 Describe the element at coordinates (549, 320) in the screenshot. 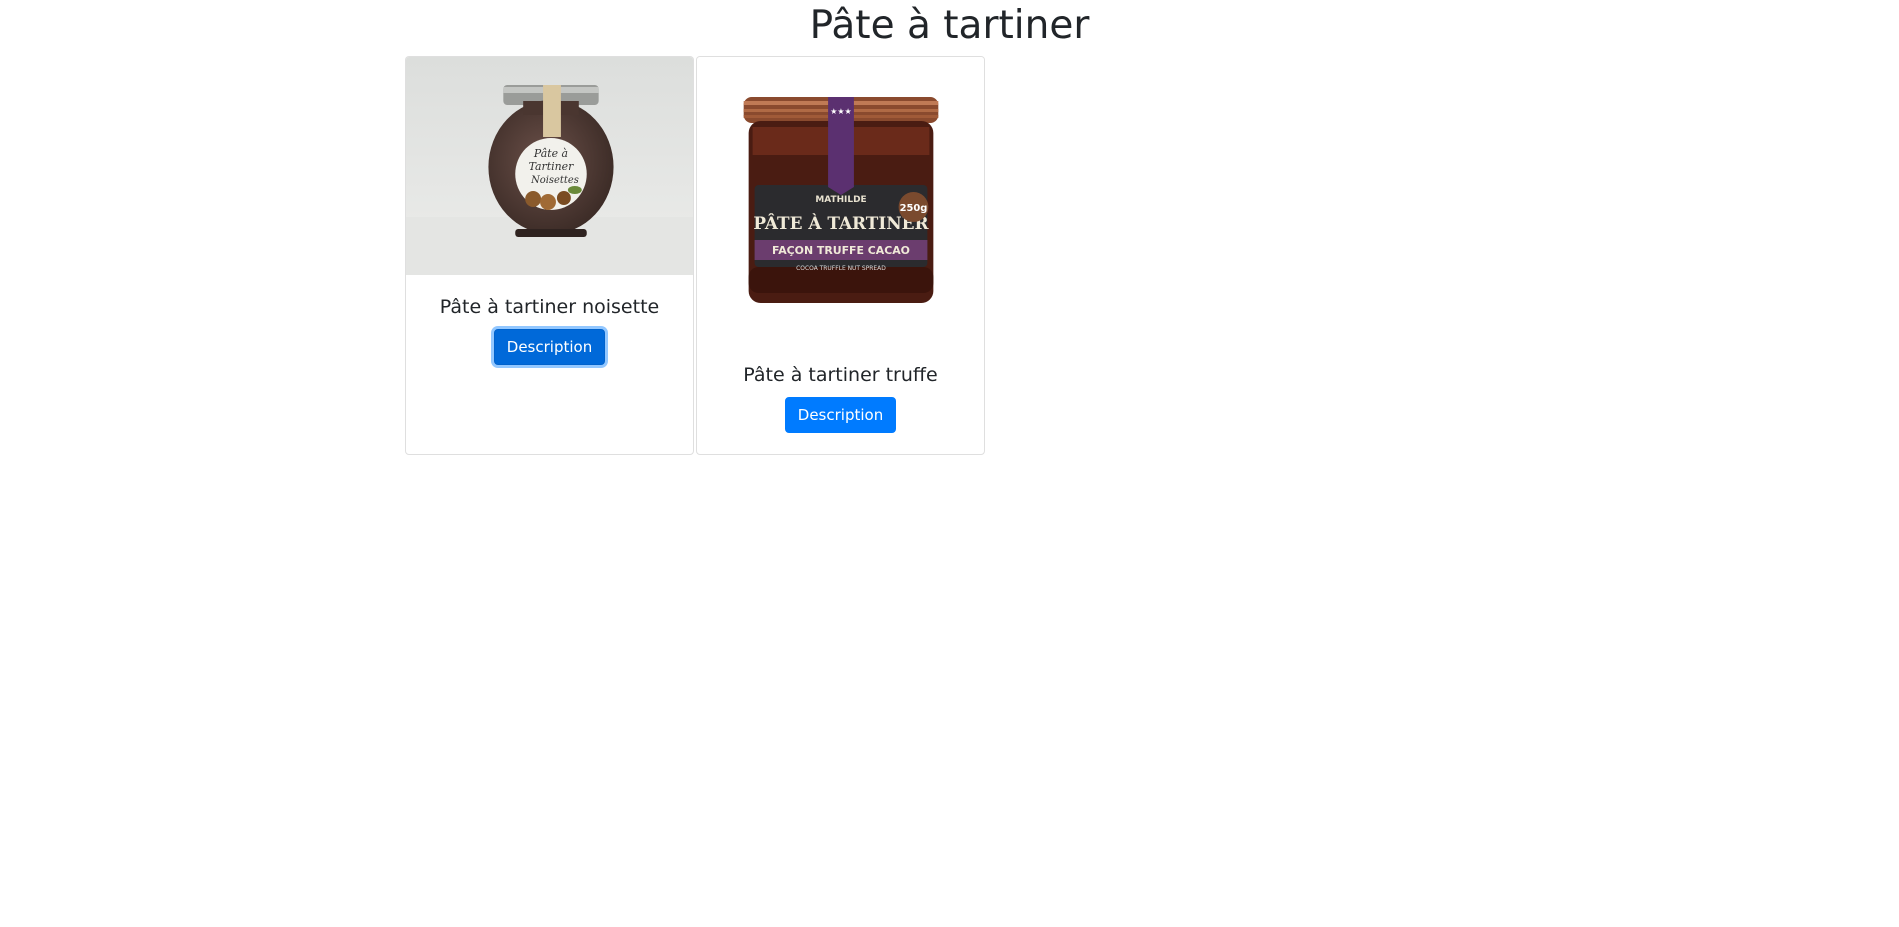

I see `card-body: Pâte à tartiner noisette Description` at that location.